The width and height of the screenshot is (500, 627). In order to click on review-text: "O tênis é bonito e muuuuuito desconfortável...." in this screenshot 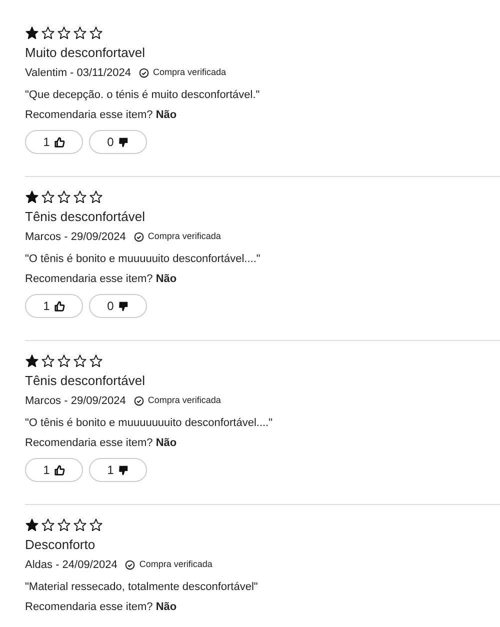, I will do `click(143, 259)`.